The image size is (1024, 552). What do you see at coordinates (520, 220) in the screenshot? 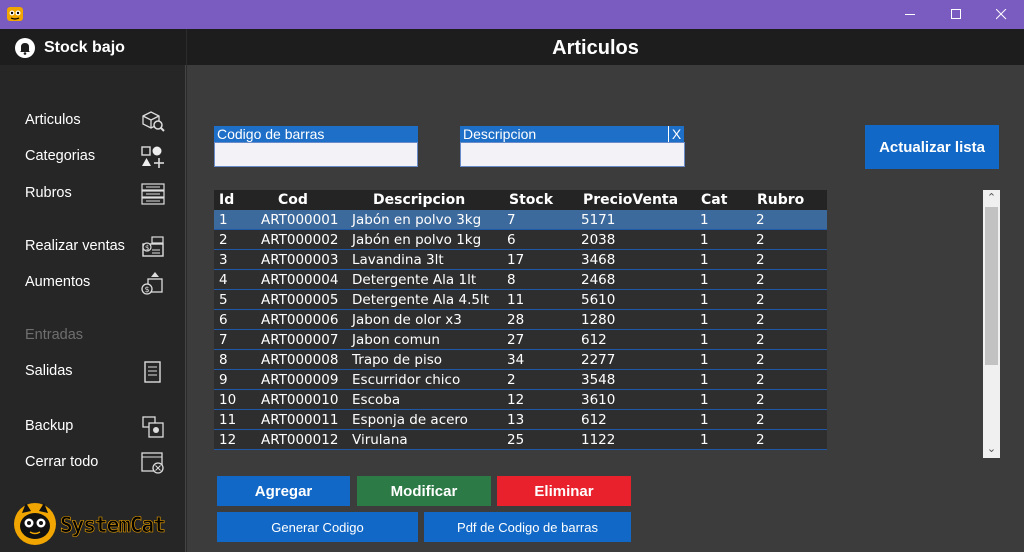
I see `table-row: 1 ART000001 Jabón en polvo 3kg 7 5171 1 2` at bounding box center [520, 220].